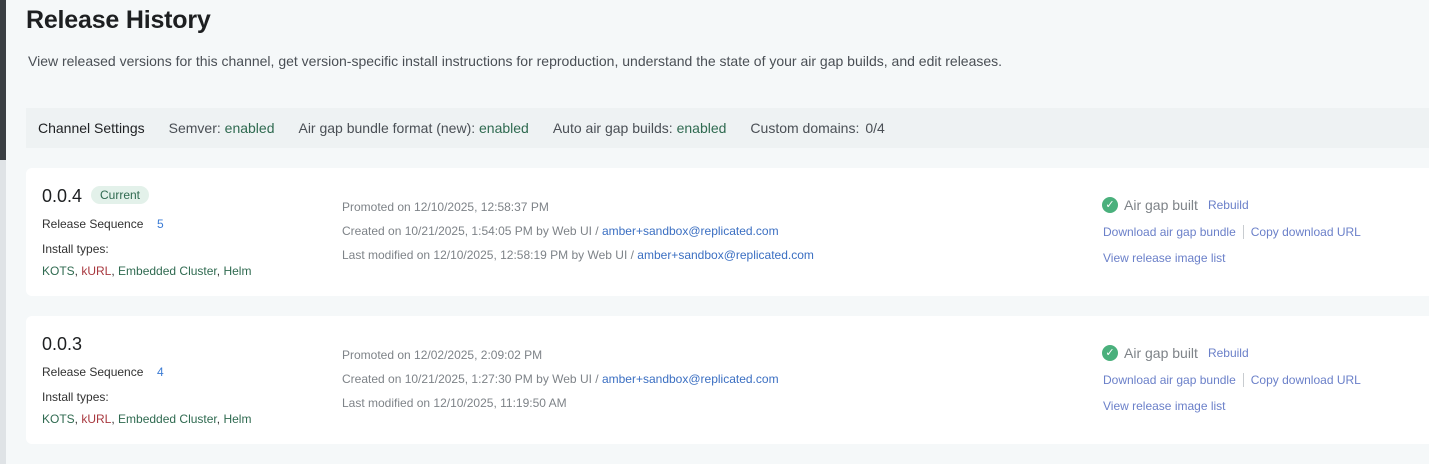 This screenshot has height=464, width=1429. What do you see at coordinates (3, 232) in the screenshot?
I see `left-edge-bar` at bounding box center [3, 232].